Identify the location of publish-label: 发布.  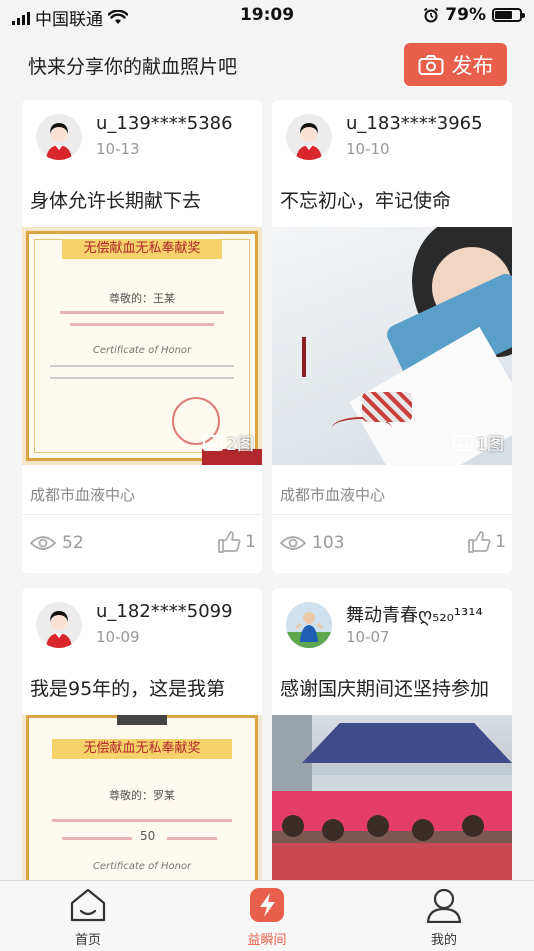
(472, 65).